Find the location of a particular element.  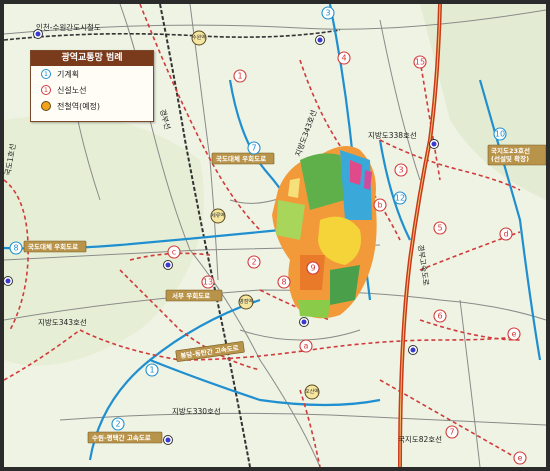

svg-text: 9 is located at coordinates (312, 268).